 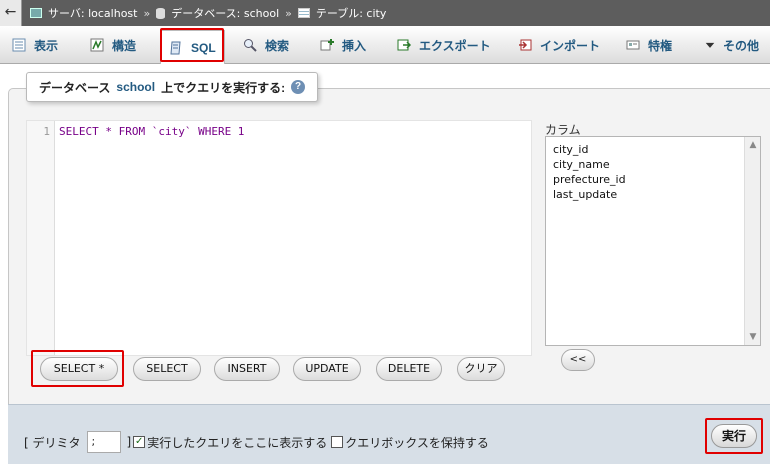 What do you see at coordinates (129, 442) in the screenshot?
I see `delimiter-label-close: ]` at bounding box center [129, 442].